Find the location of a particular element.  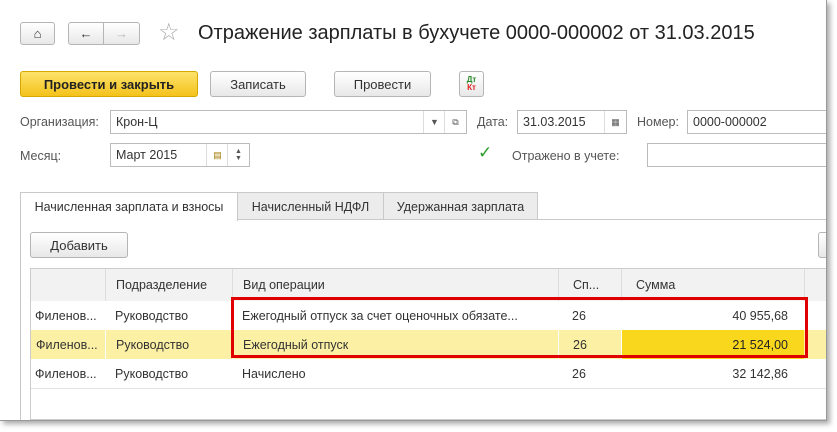

open-icon: ⧉ is located at coordinates (455, 122).